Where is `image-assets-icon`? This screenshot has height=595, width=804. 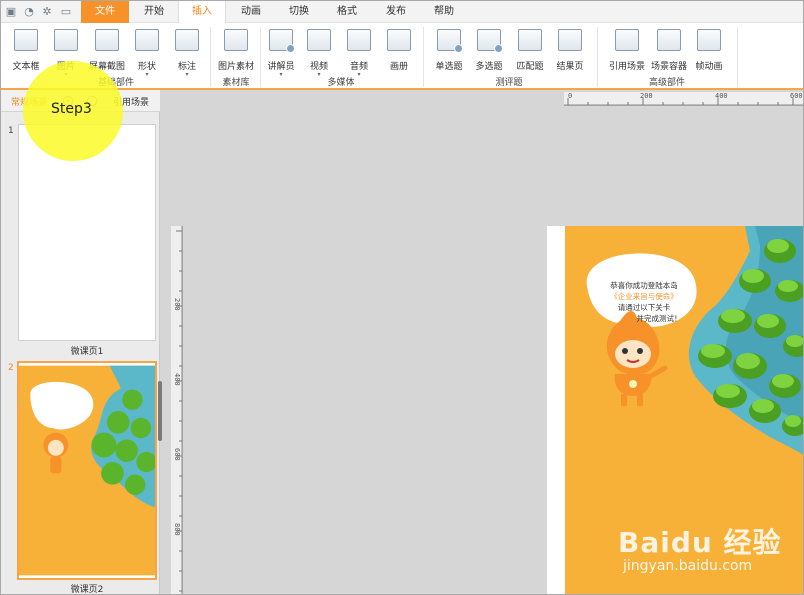 image-assets-icon is located at coordinates (236, 40).